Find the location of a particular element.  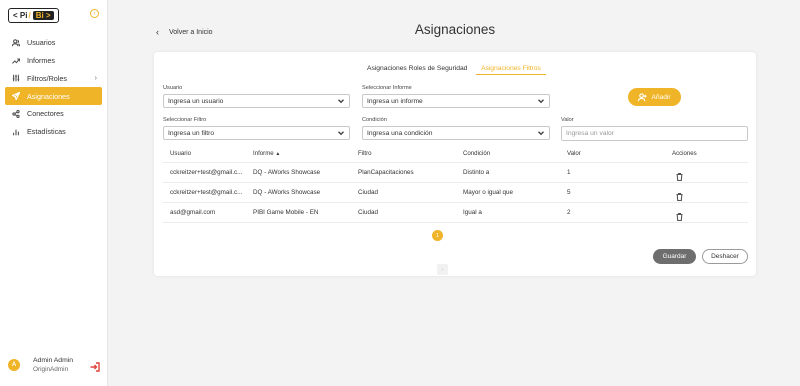

filtro-select: Ingresa un filtro is located at coordinates (256, 133).